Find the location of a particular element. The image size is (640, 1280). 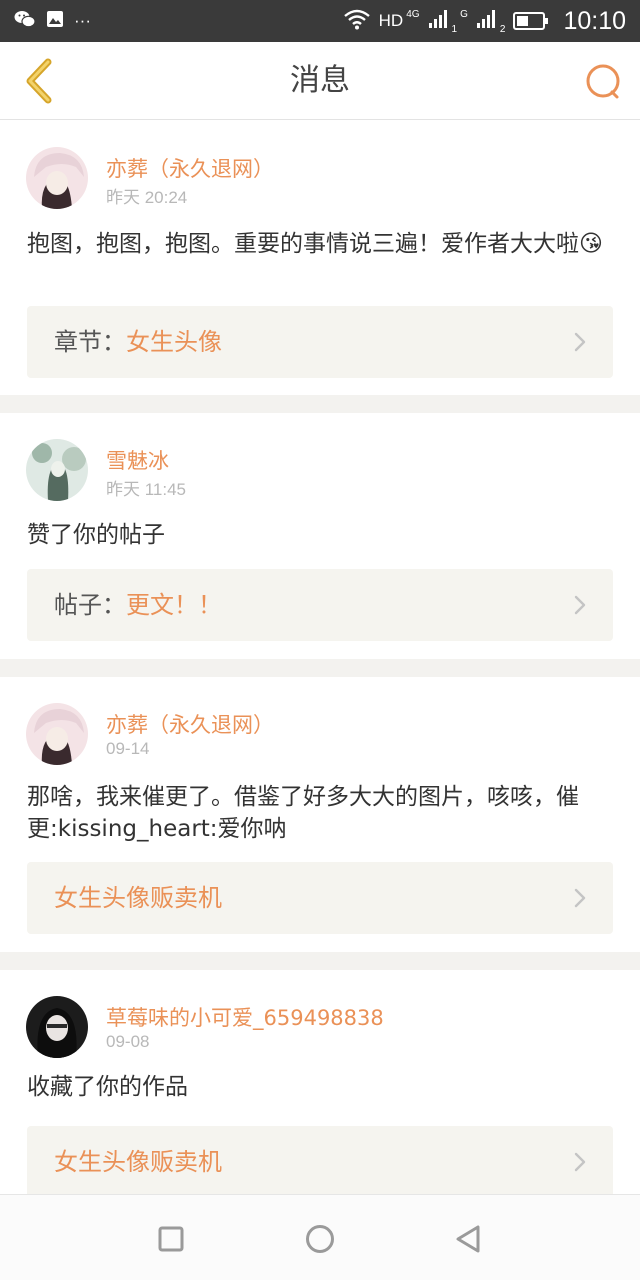

network-type-1: 4G is located at coordinates (413, 14).